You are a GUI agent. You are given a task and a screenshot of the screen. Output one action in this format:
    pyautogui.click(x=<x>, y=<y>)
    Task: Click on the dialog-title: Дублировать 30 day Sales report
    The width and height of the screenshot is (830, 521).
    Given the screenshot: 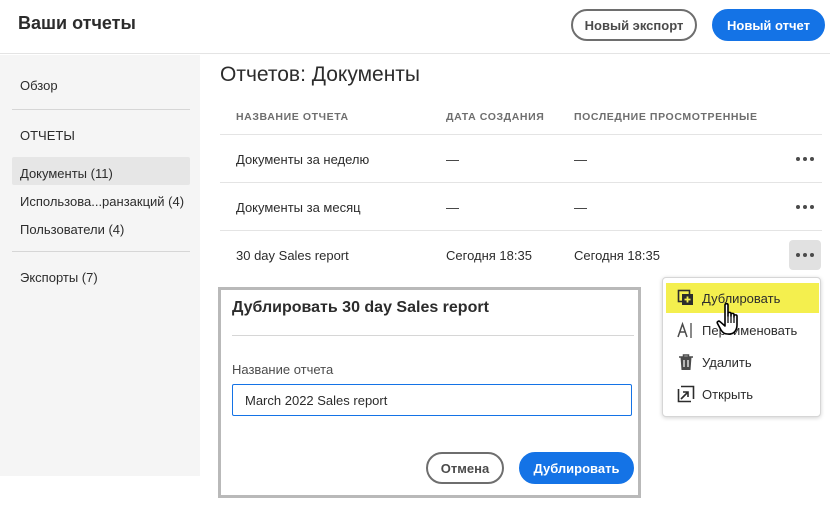 What is the action you would take?
    pyautogui.click(x=360, y=307)
    